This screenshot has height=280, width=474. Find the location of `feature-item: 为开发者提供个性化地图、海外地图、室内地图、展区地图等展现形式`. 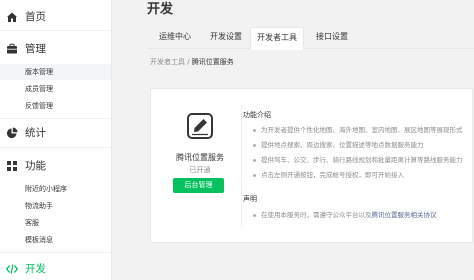

feature-item: 为开发者提供个性化地图、海外地图、室内地图、展区地图等展现形式 is located at coordinates (355, 131).